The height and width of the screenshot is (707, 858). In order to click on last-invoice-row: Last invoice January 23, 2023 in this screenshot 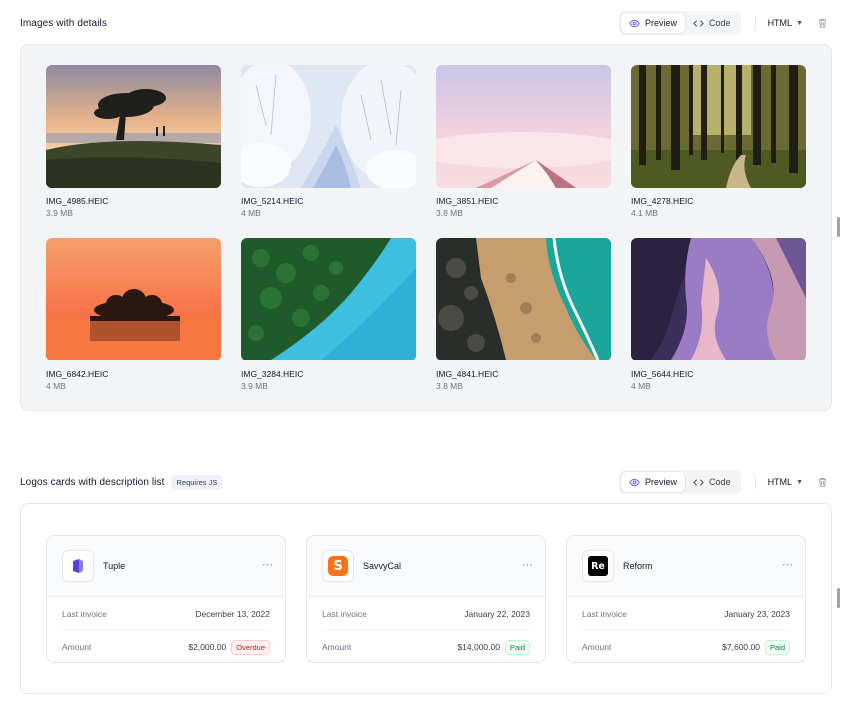, I will do `click(686, 613)`.